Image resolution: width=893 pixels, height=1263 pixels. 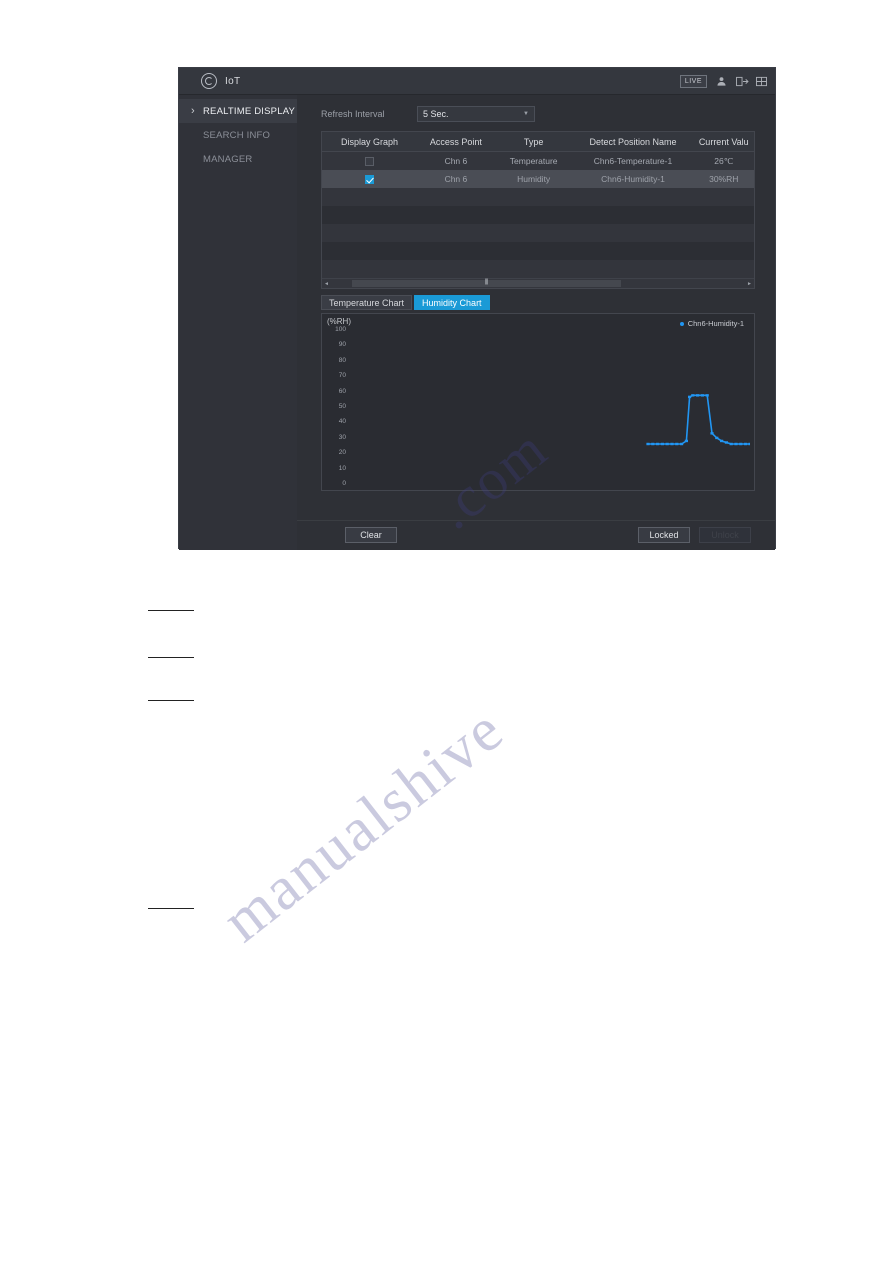 I want to click on y-axis-tick: 20, so click(x=342, y=453).